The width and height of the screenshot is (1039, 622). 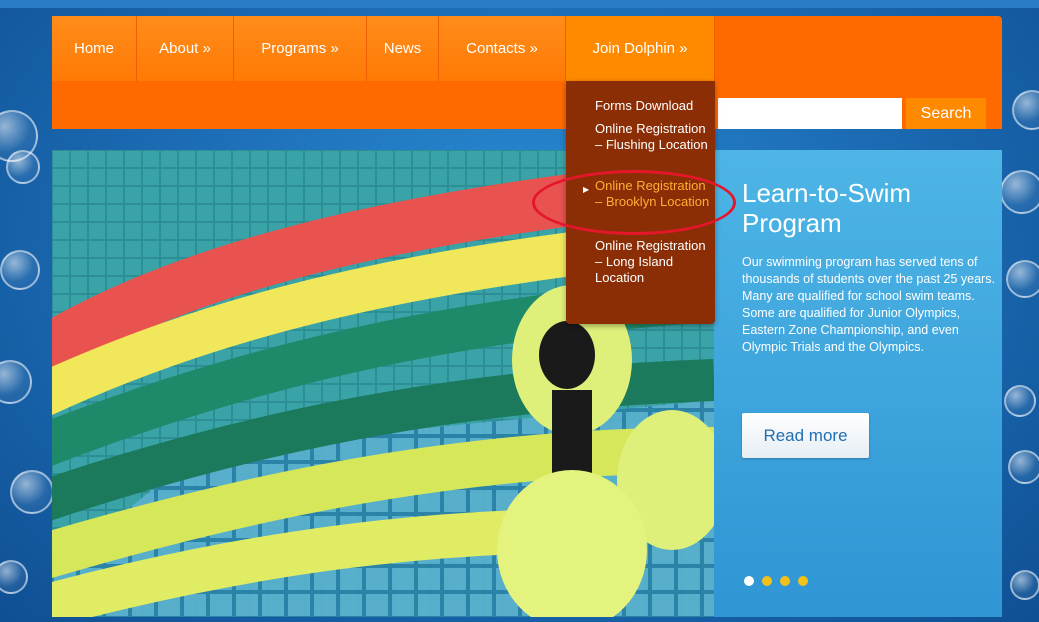 What do you see at coordinates (403, 48) in the screenshot?
I see `nav-item-news: News` at bounding box center [403, 48].